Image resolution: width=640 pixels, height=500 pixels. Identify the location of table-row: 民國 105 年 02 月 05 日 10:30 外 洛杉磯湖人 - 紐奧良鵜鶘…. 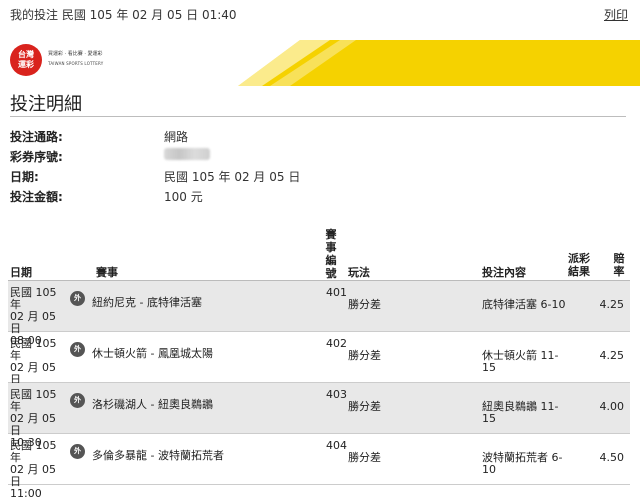
(319, 416).